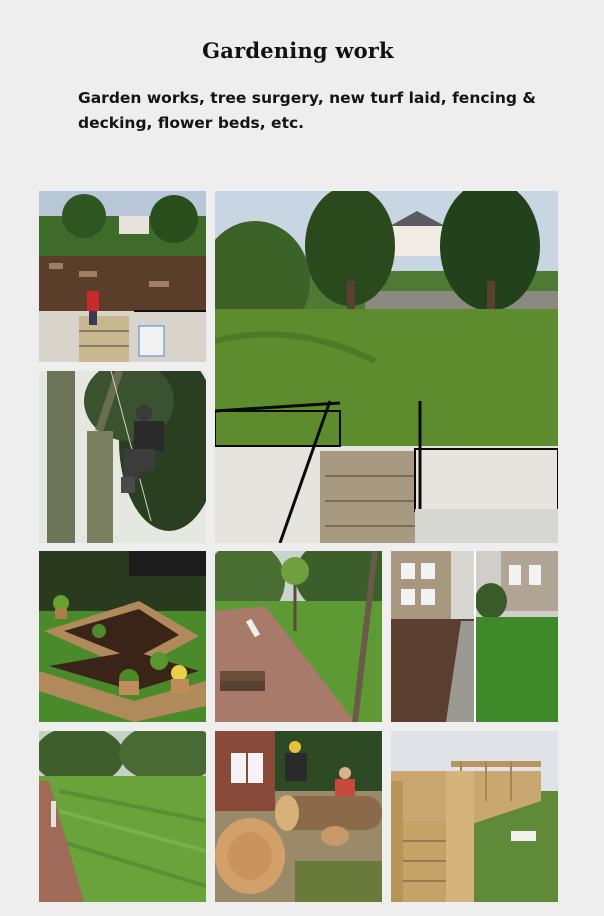 This screenshot has height=916, width=604. I want to click on decking-photo-image, so click(474, 816).